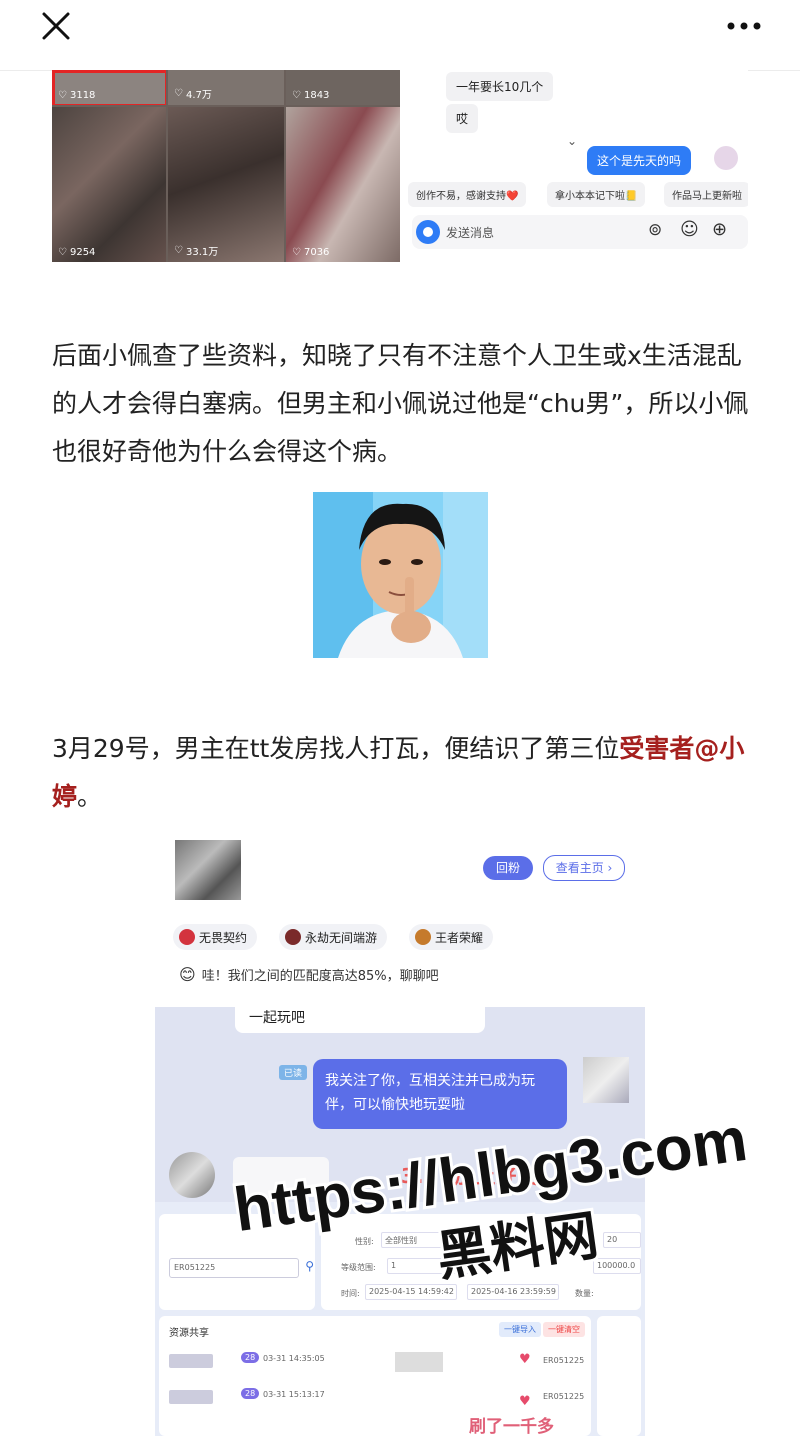  I want to click on side-card, so click(619, 1376).